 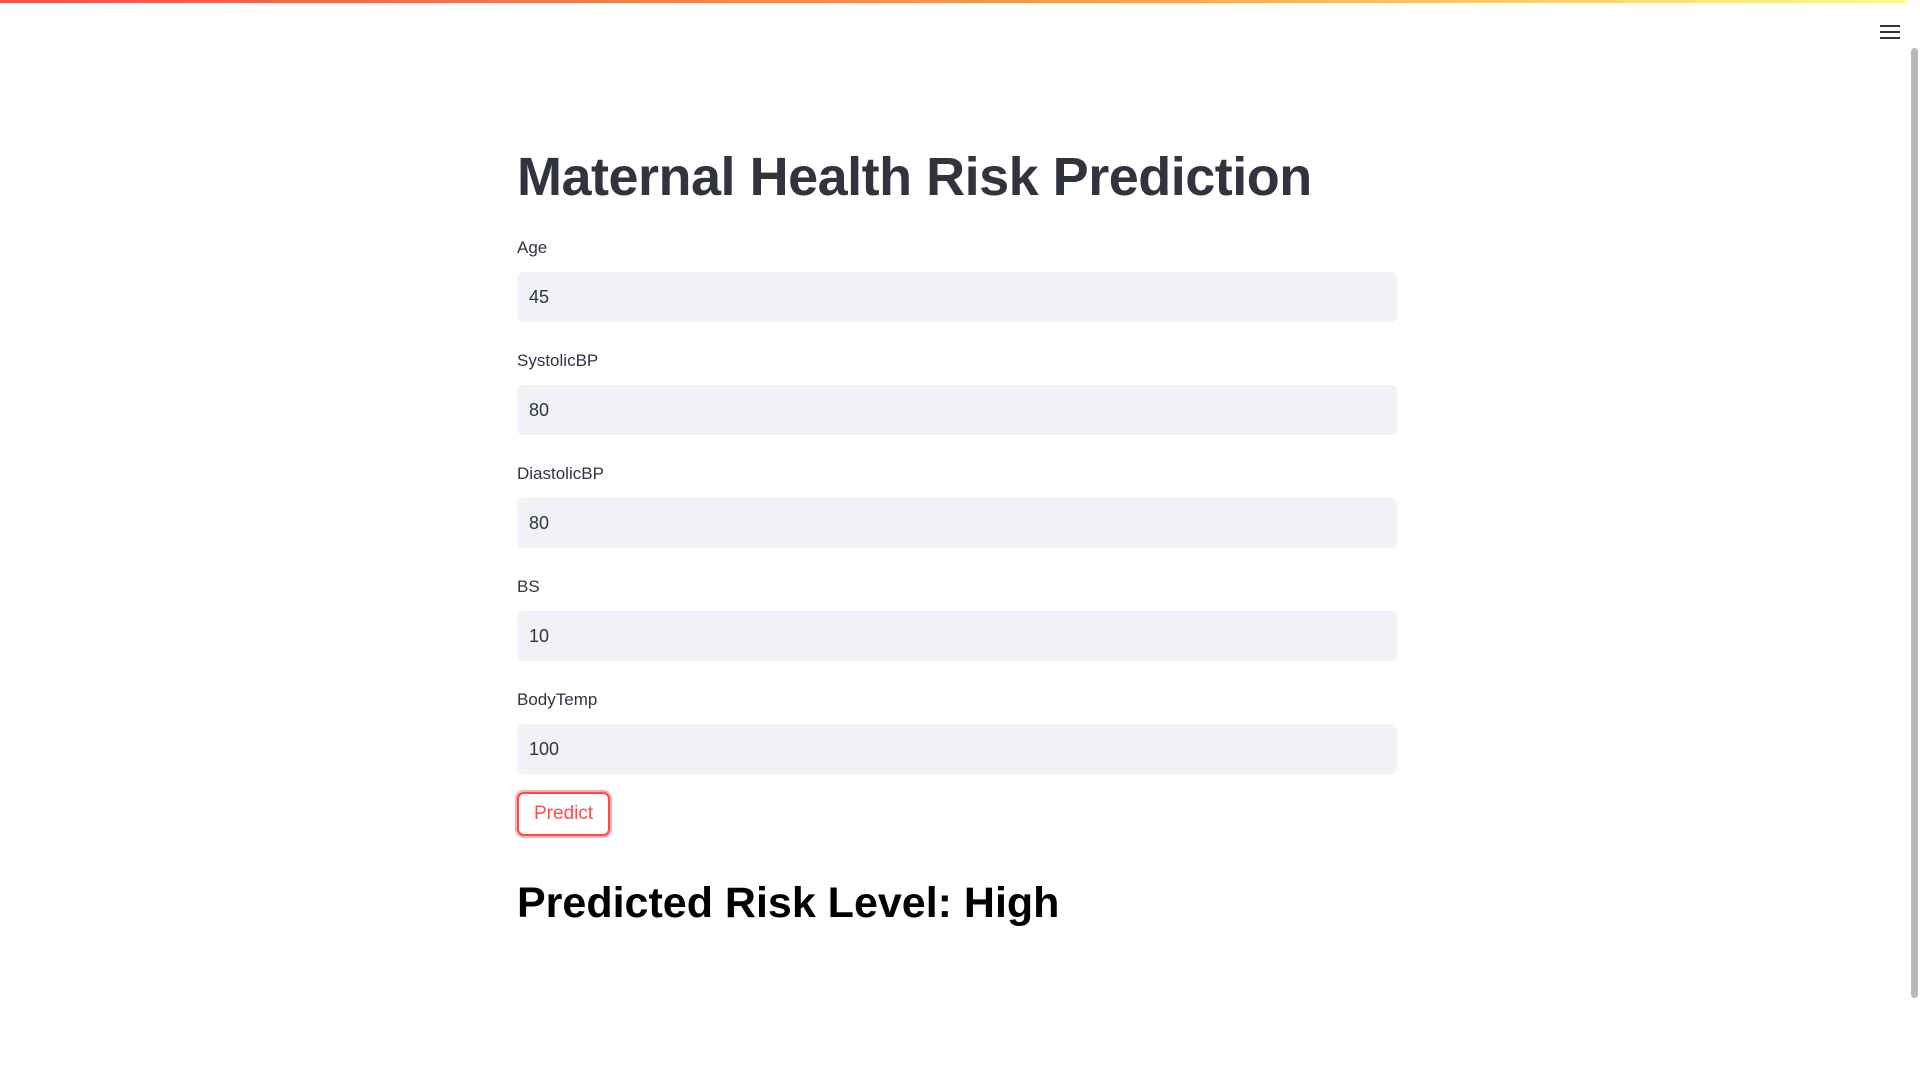 What do you see at coordinates (957, 410) in the screenshot?
I see `systolic-bp-input` at bounding box center [957, 410].